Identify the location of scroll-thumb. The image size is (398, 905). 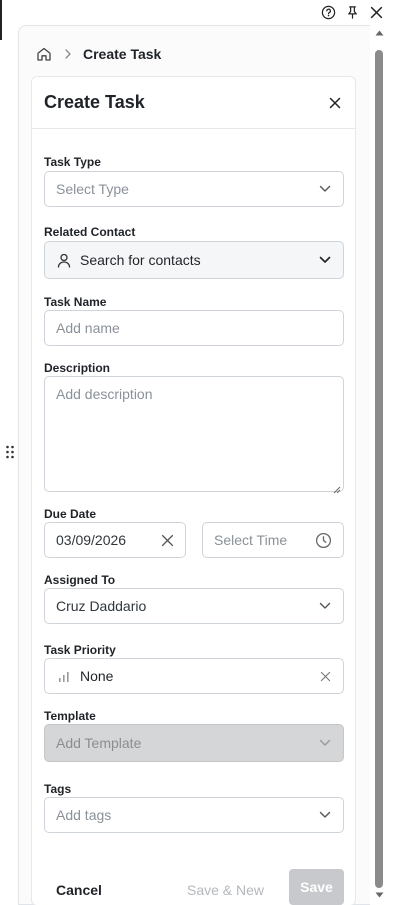
(379, 469).